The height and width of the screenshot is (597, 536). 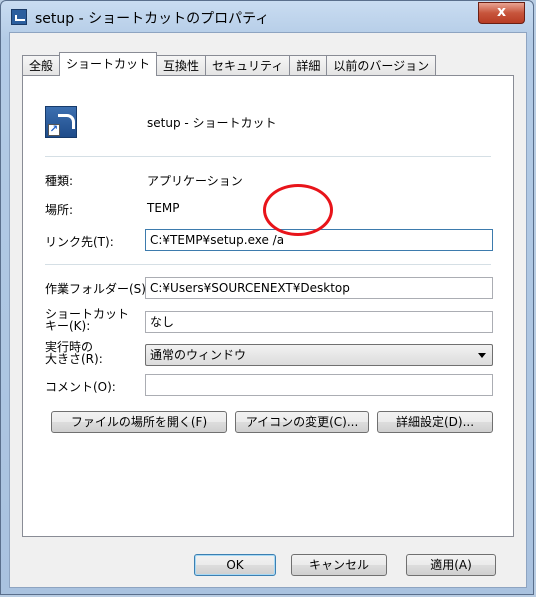 What do you see at coordinates (79, 242) in the screenshot?
I see `target-label: リンク先(T):` at bounding box center [79, 242].